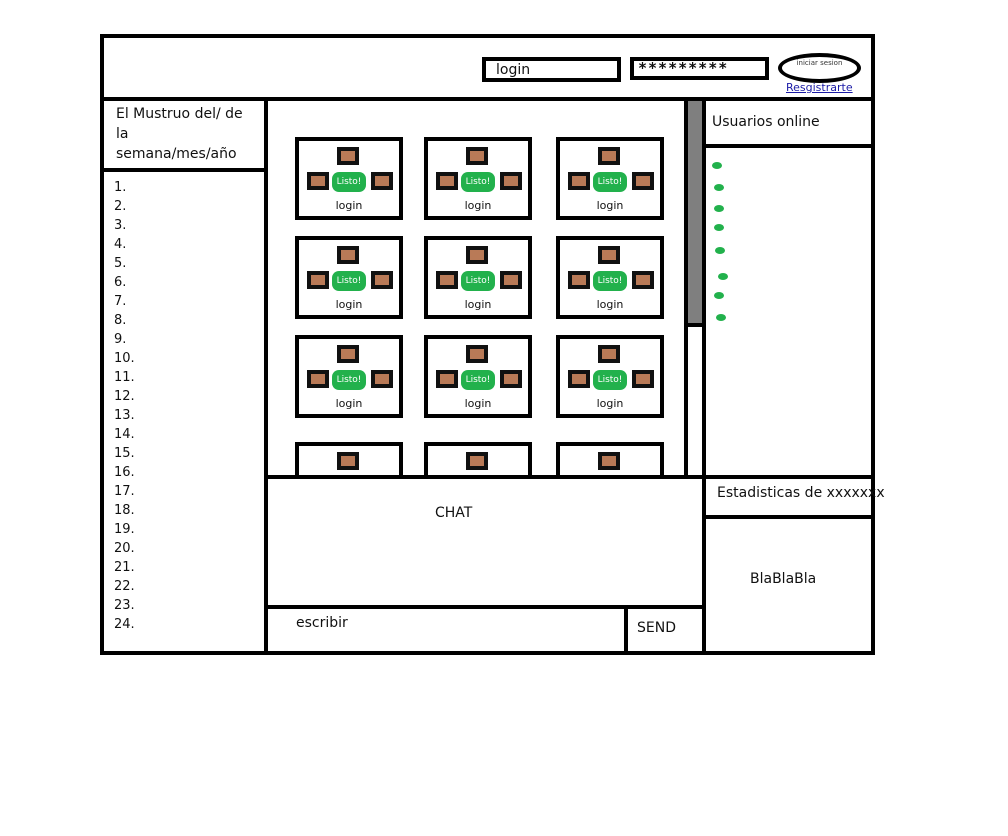  I want to click on ranking-item: 6., so click(120, 282).